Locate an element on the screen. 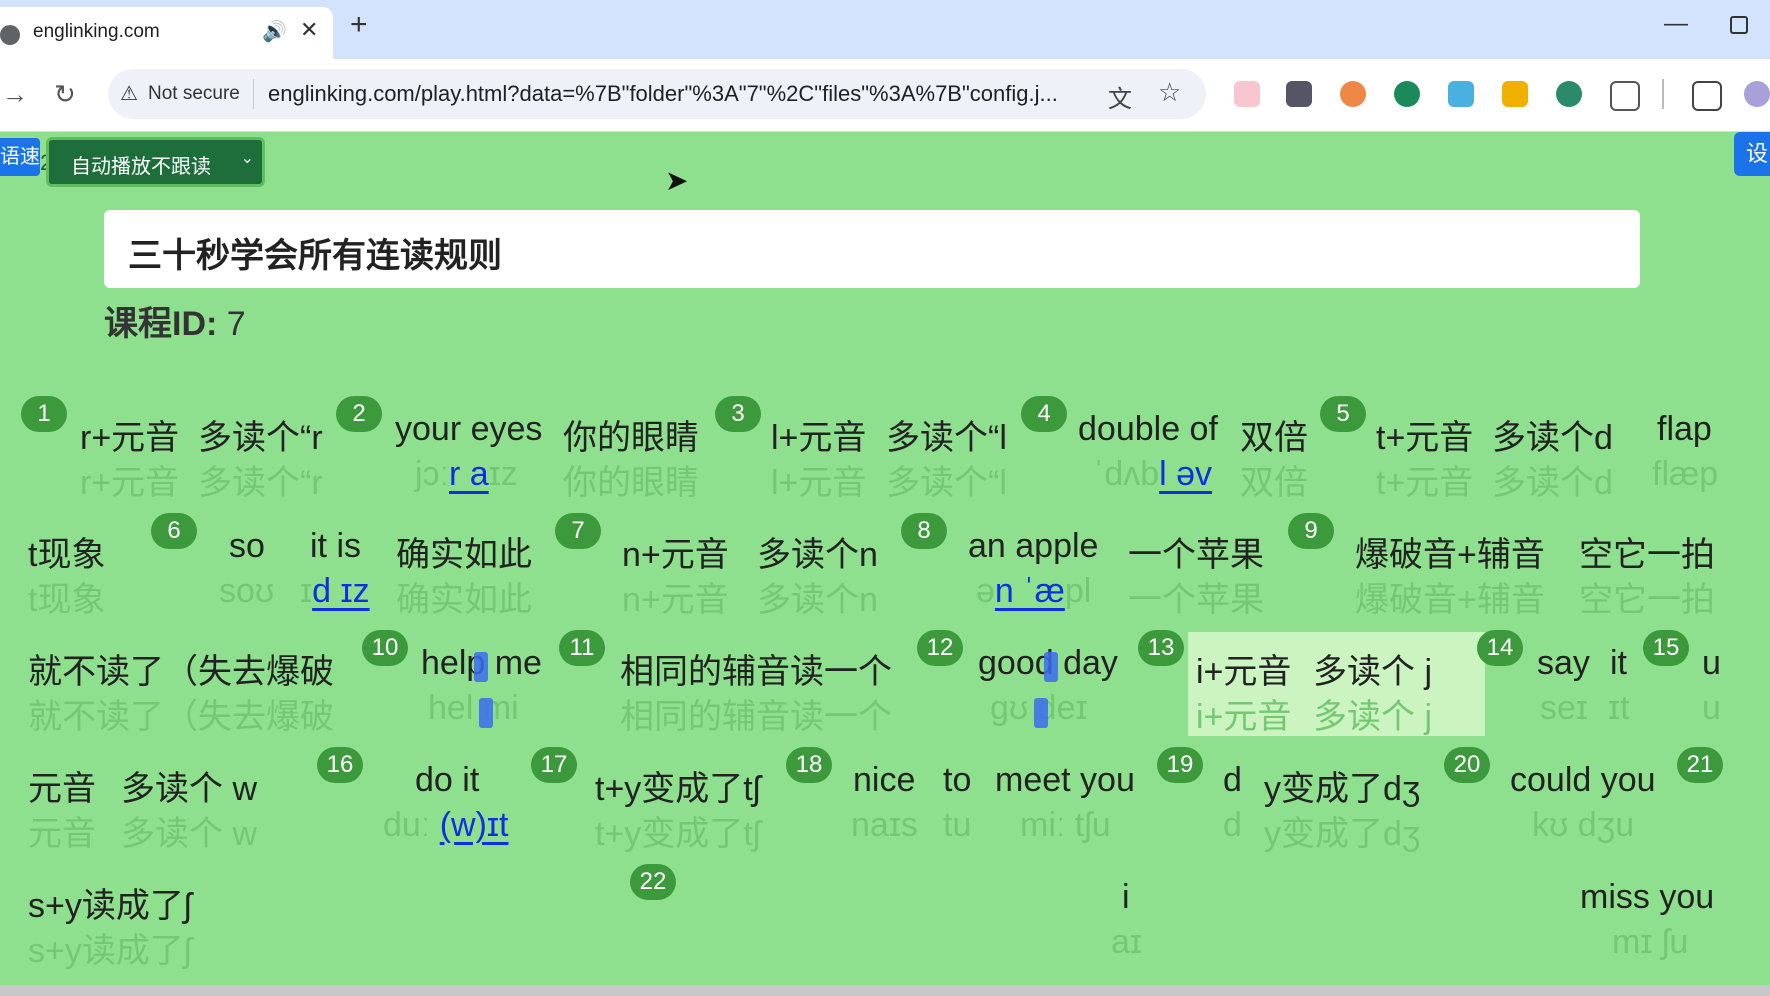  word: 爆破音+辅音 is located at coordinates (1450, 551).